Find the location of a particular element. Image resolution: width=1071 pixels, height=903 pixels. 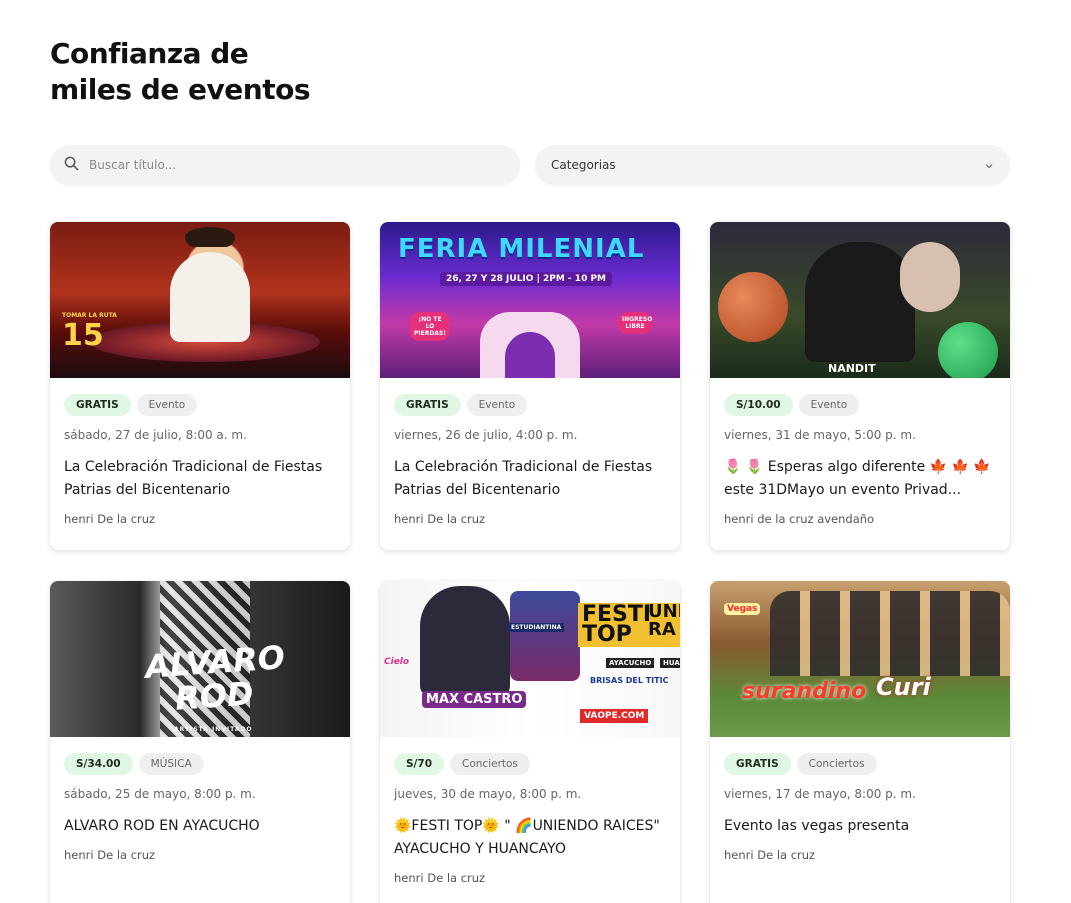

image-caption: INGRESO LIBRE is located at coordinates (635, 323).